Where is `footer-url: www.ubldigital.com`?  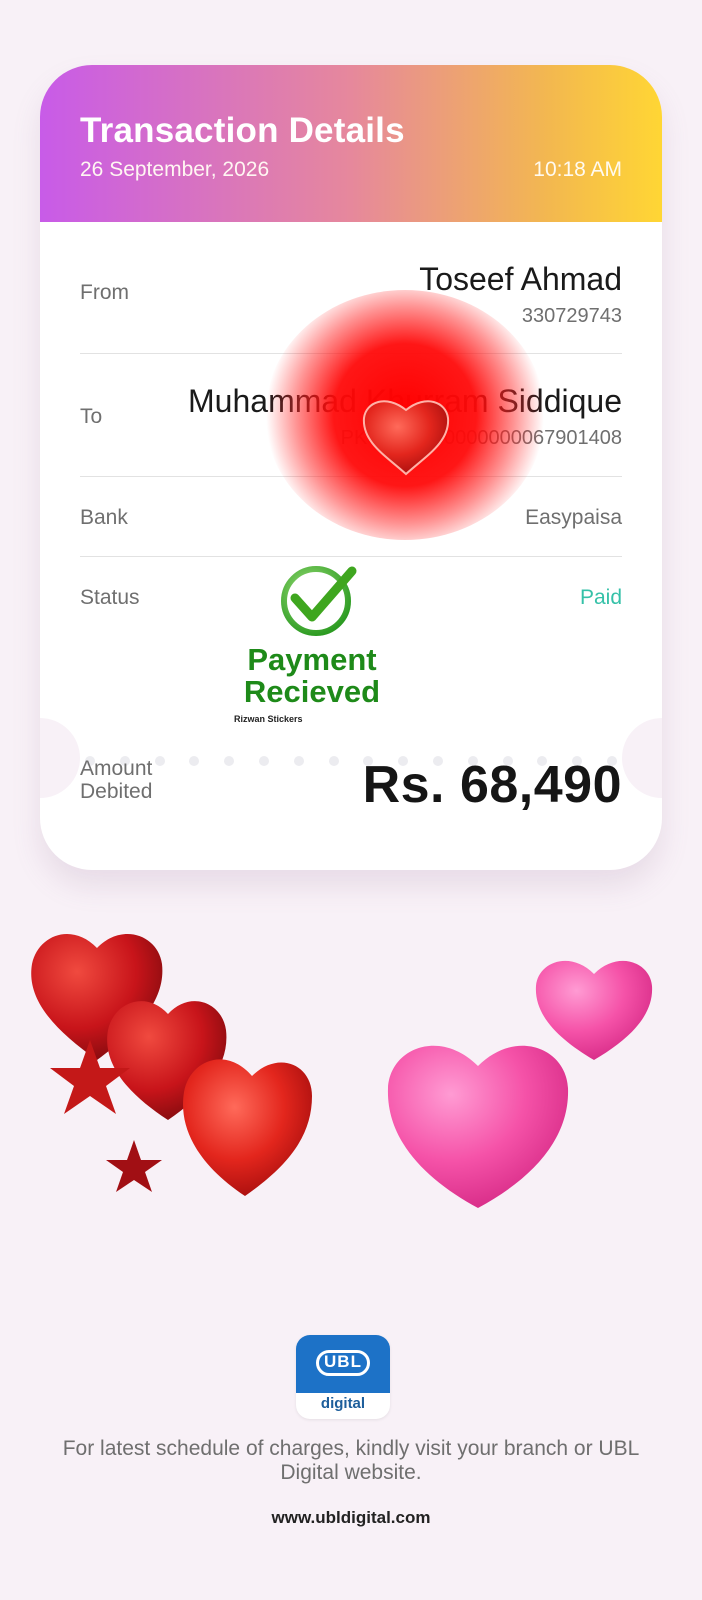 footer-url: www.ubldigital.com is located at coordinates (351, 1518).